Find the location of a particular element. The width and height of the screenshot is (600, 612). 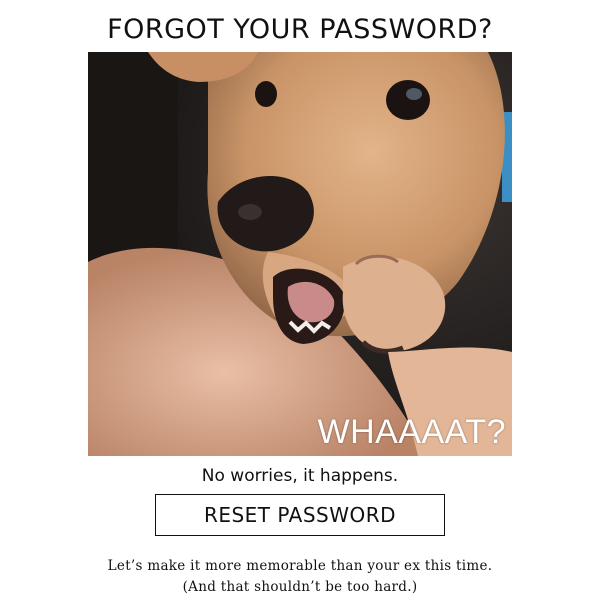

reset-password-button: RESET PASSWORD is located at coordinates (300, 515).